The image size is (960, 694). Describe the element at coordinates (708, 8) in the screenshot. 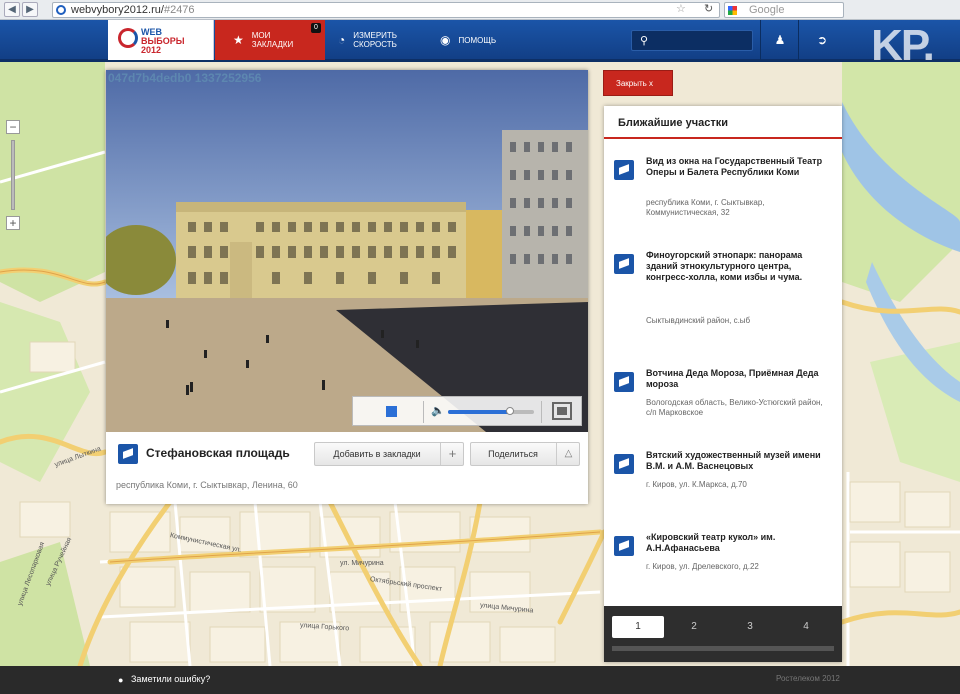

I see `reload-icon: ↻` at that location.